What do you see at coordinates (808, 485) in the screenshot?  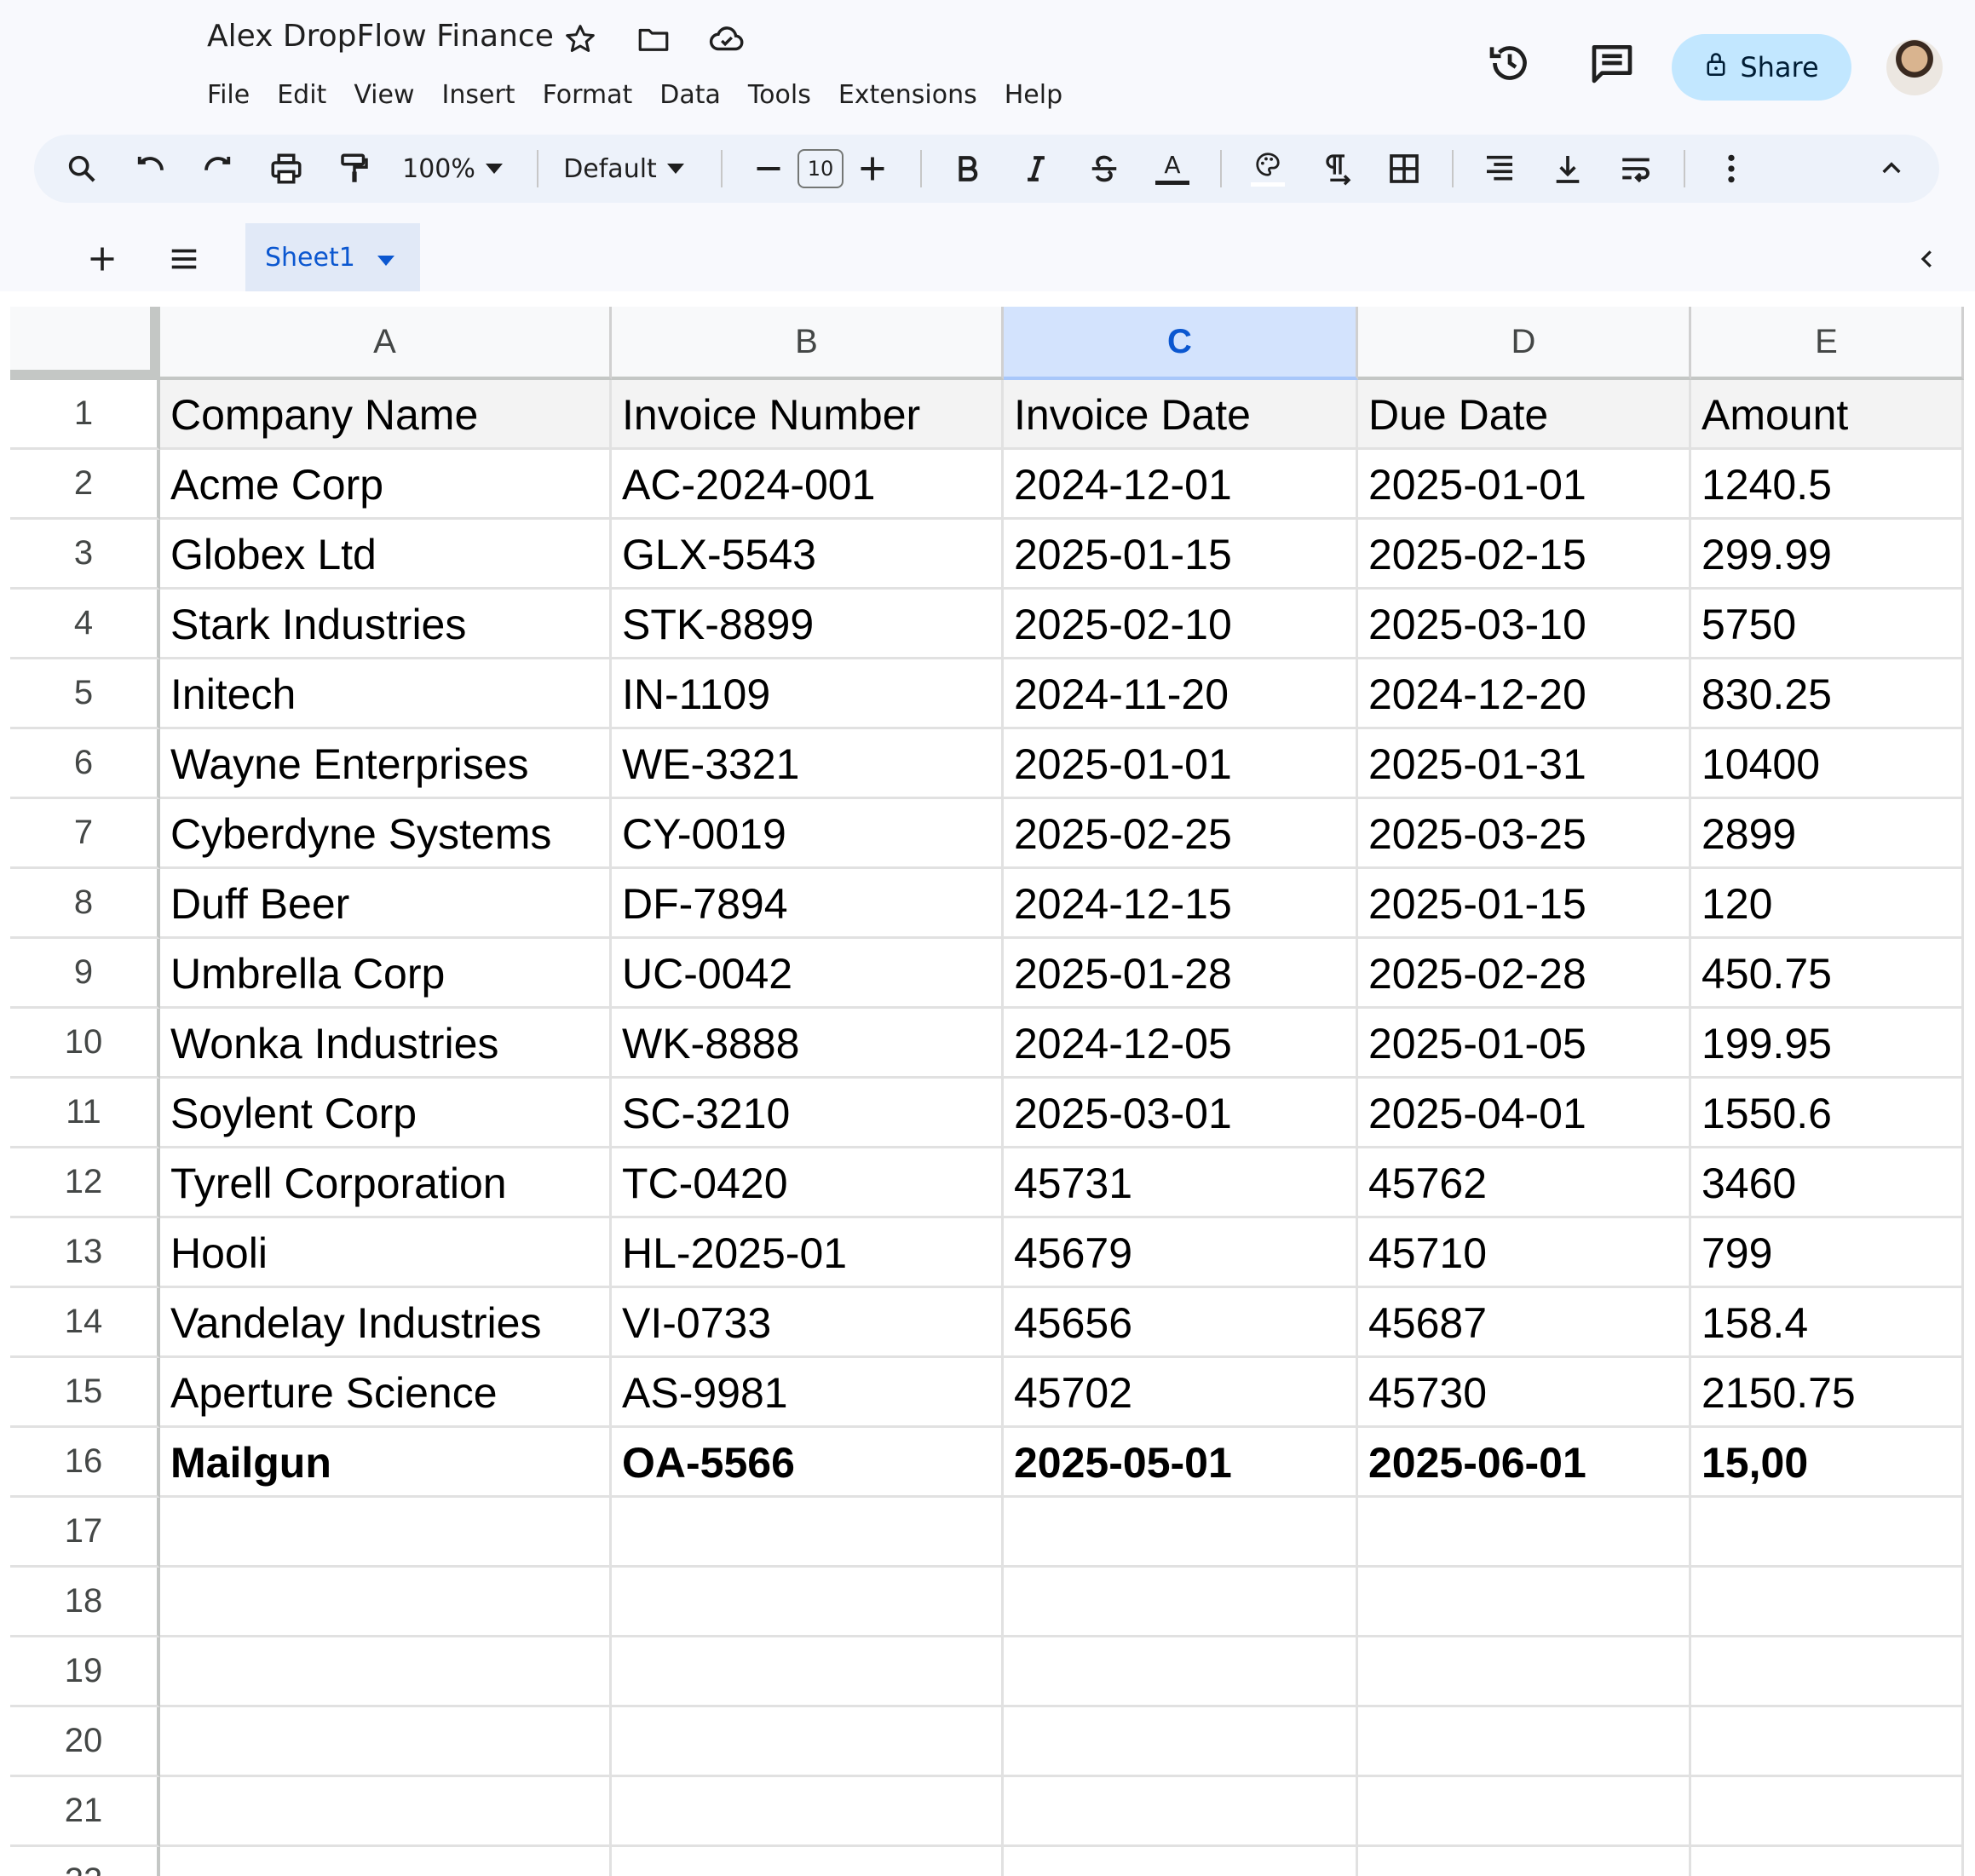 I see `cell-b2: AC-2024-001` at bounding box center [808, 485].